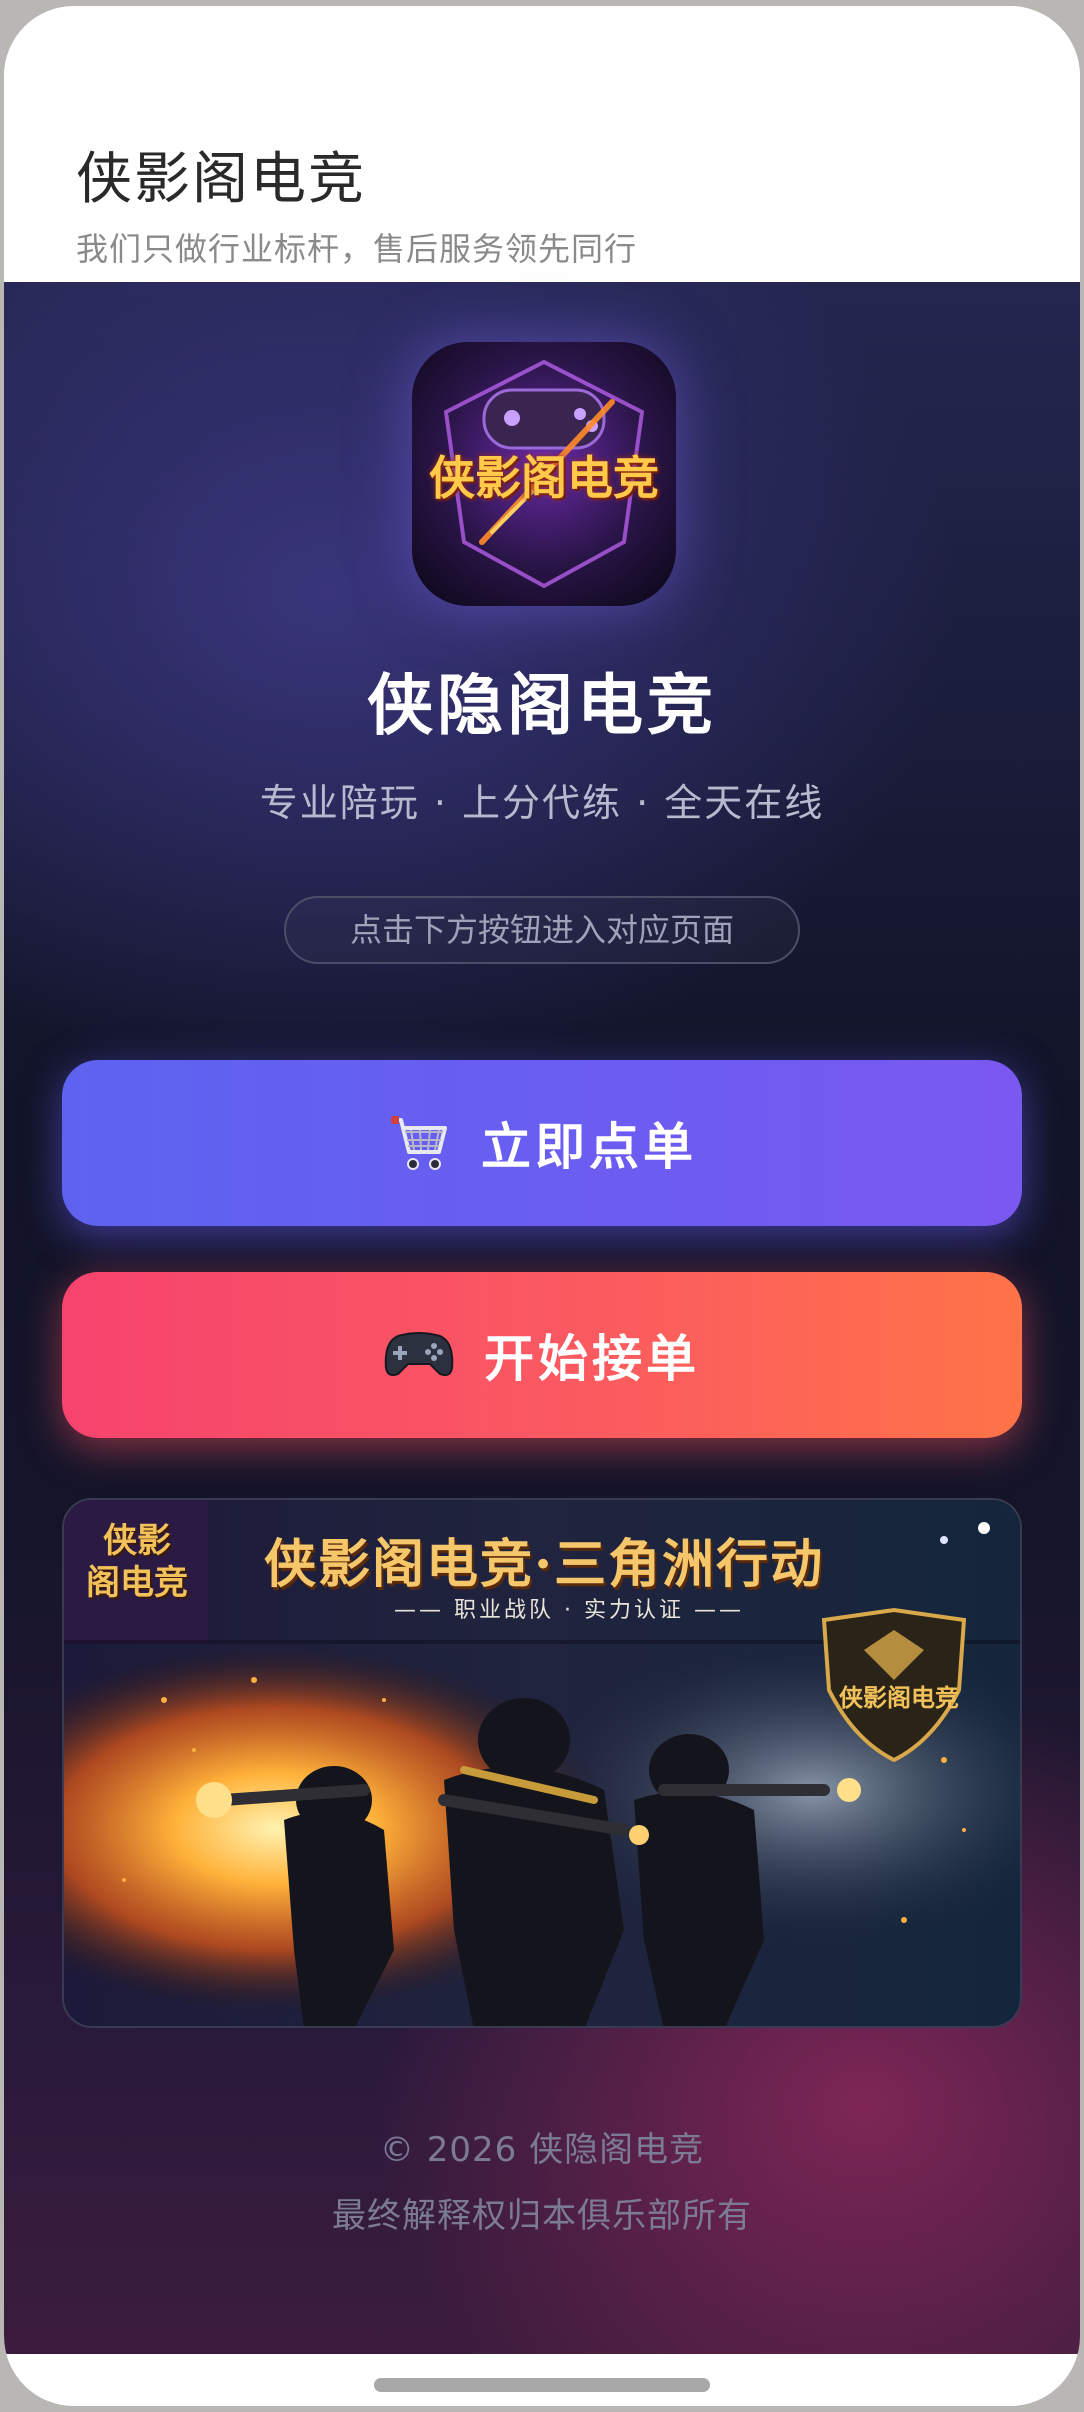  What do you see at coordinates (542, 2216) in the screenshot?
I see `footer-rights: 最终解释权归本俱乐部所有` at bounding box center [542, 2216].